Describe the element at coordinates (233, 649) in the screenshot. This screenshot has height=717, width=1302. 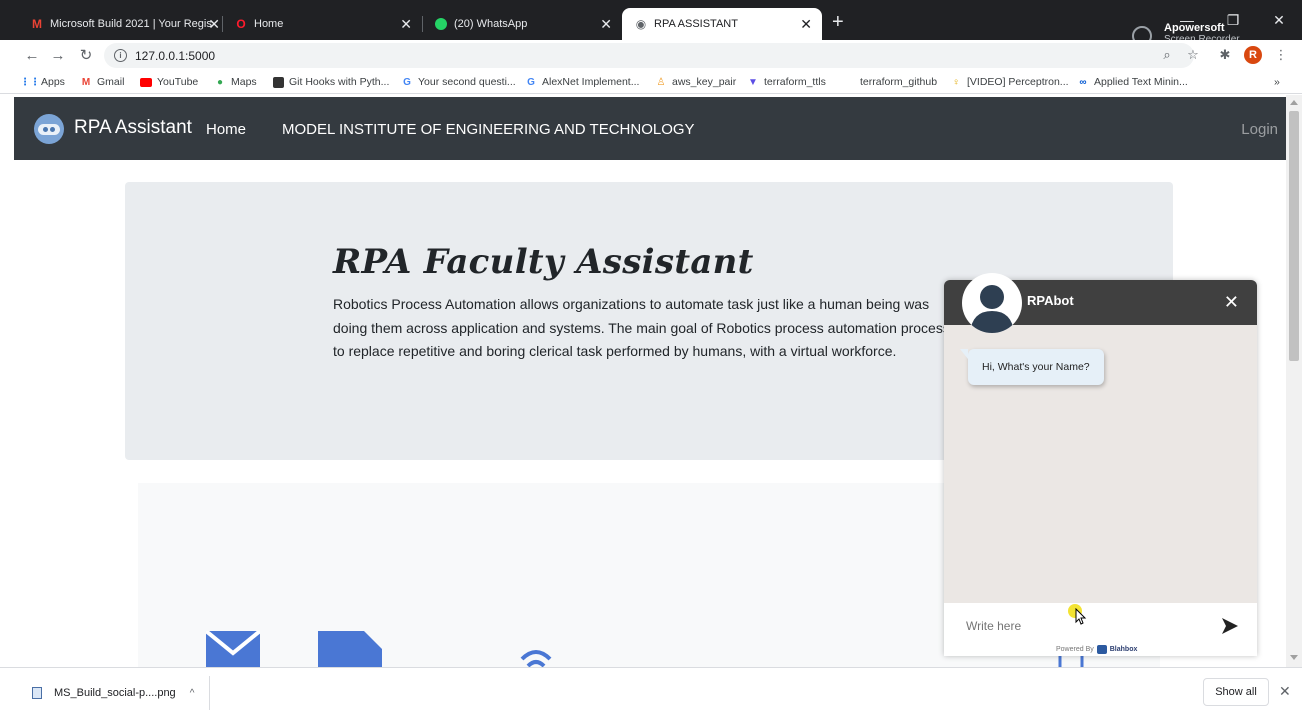
I see `mail-icon` at that location.